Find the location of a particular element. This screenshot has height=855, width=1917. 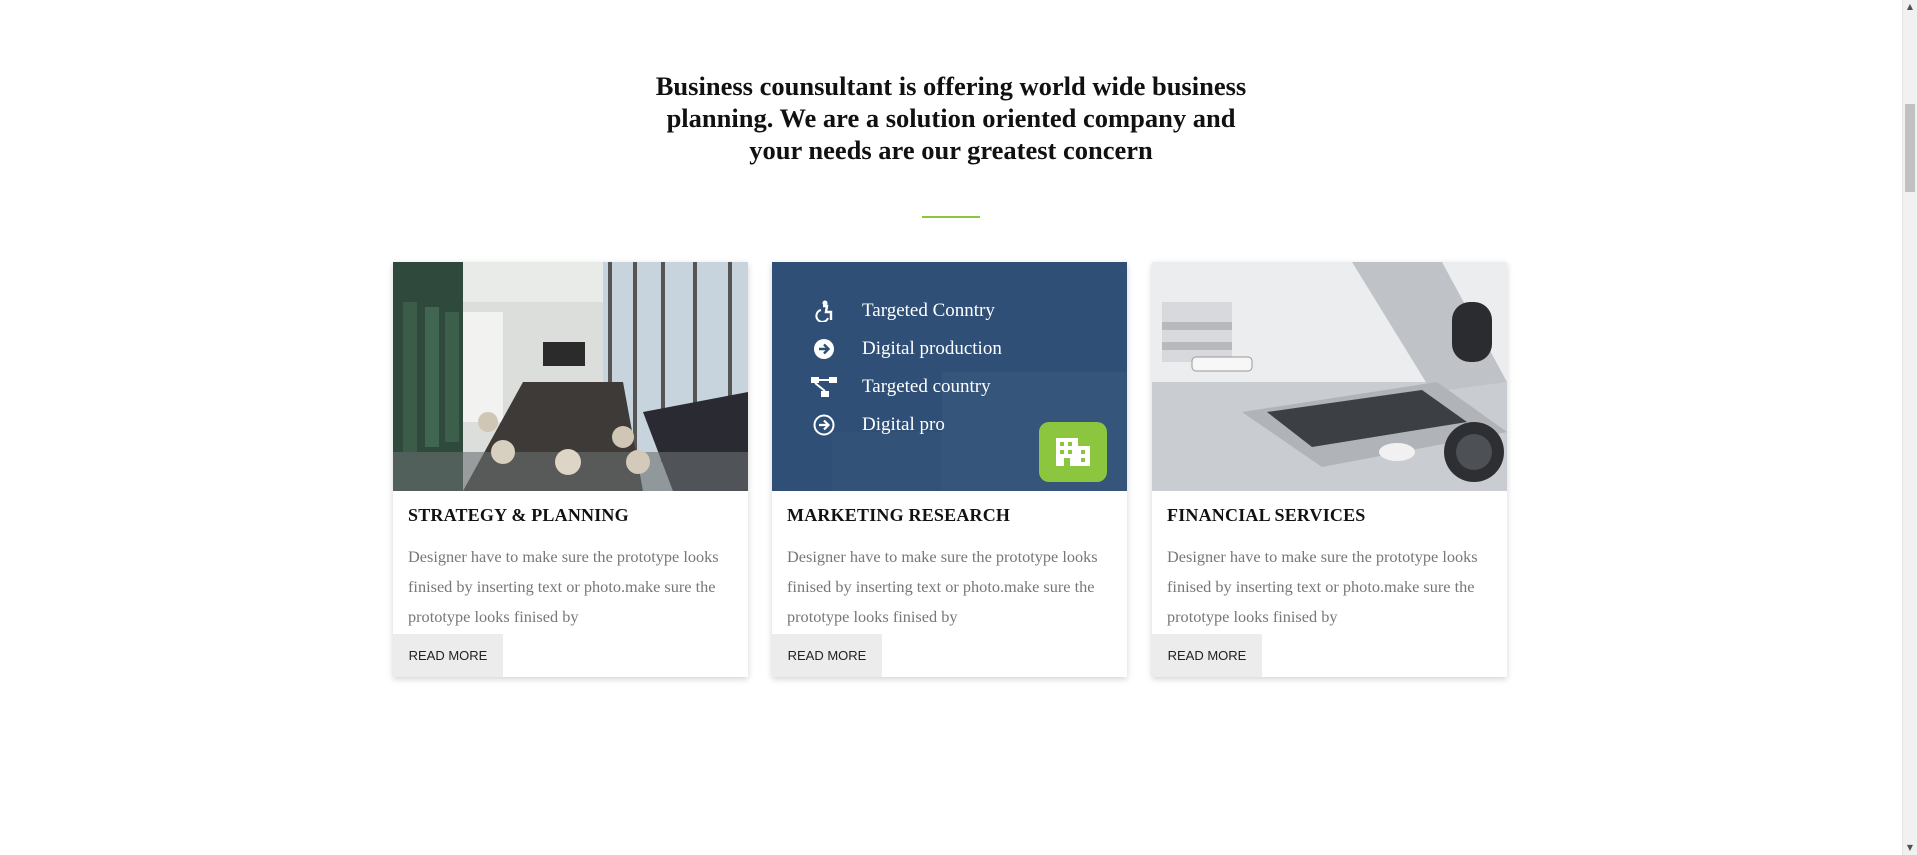

feature-label: Targeted country is located at coordinates (926, 386).